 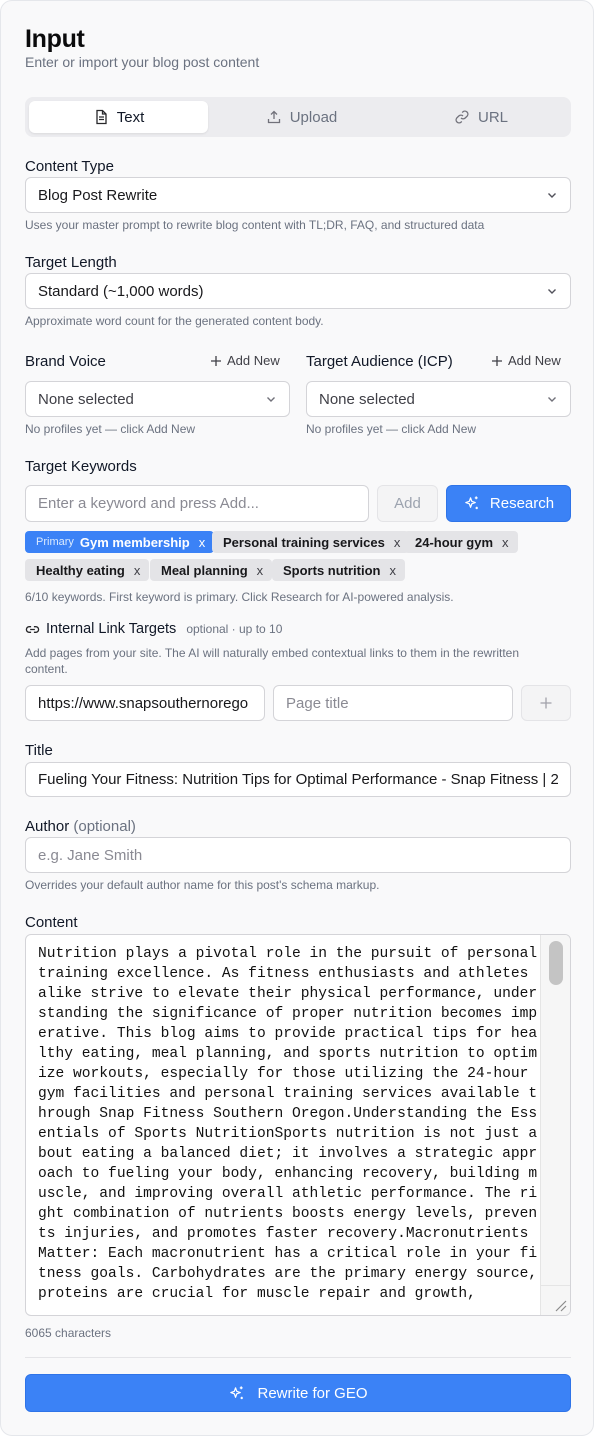 I want to click on keyword-chip-label: Healthy eating, so click(x=80, y=570).